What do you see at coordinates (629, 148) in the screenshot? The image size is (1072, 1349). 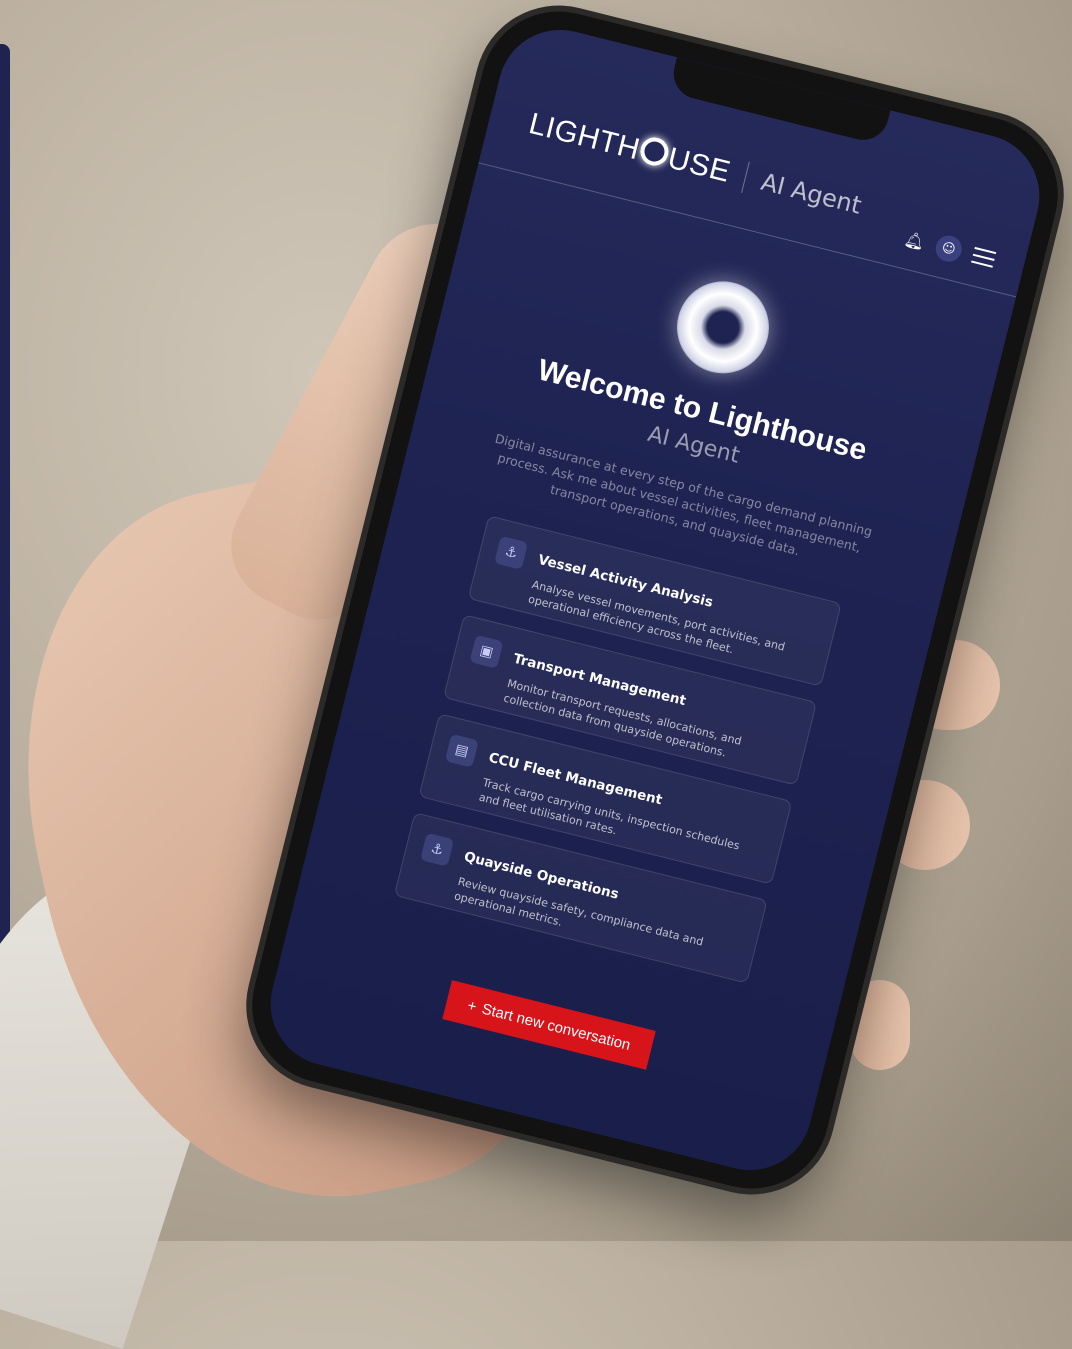 I see `lighthouse-logo: LIGHTH USE` at bounding box center [629, 148].